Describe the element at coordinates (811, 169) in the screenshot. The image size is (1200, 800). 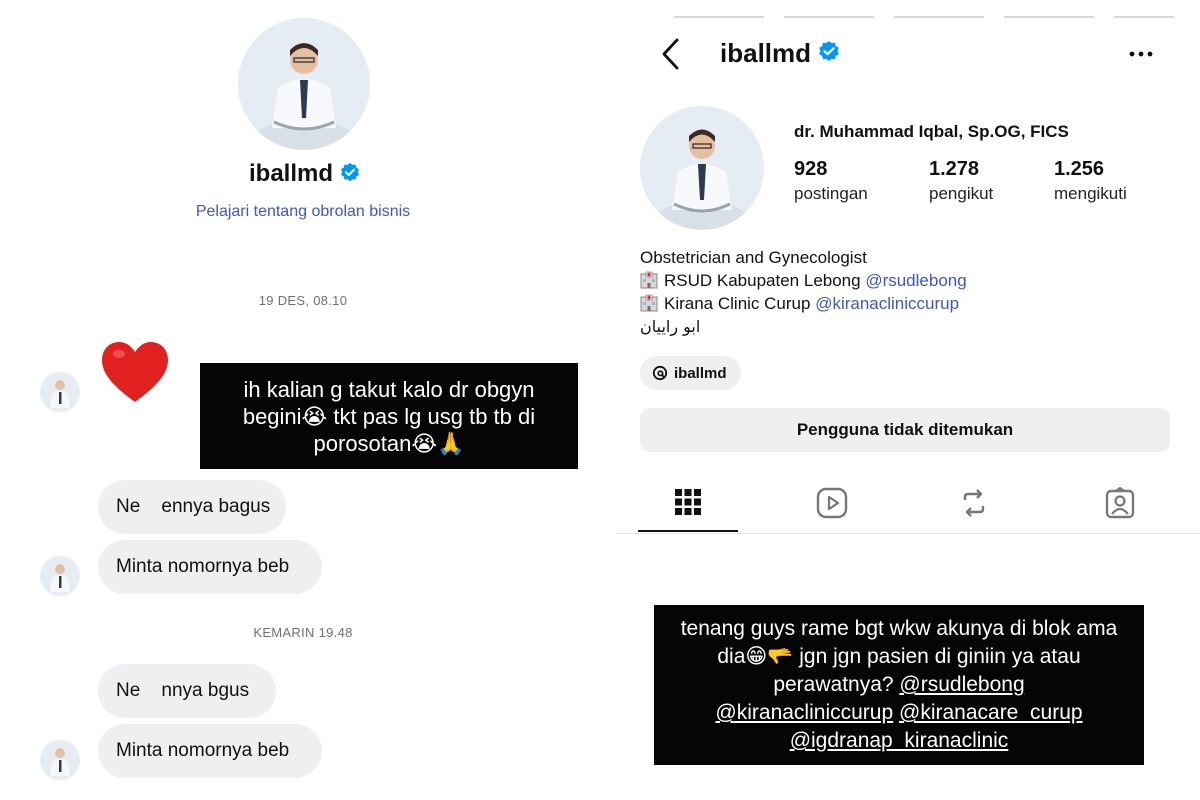
I see `stat-posts-value: 928` at that location.